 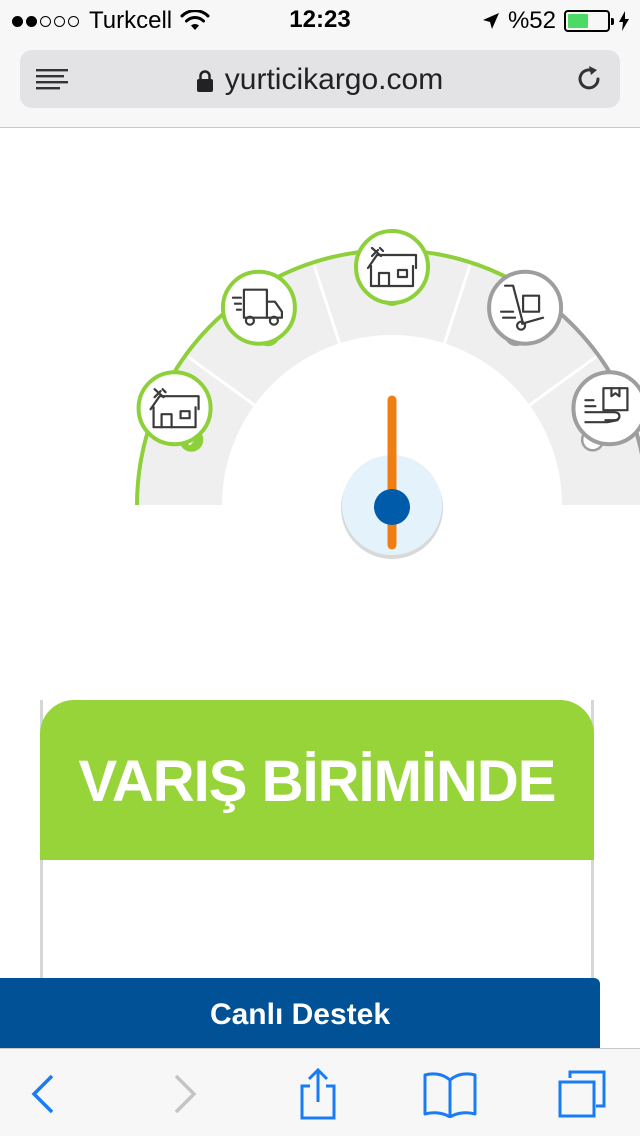 I want to click on forward-icon, so click(x=185, y=1094).